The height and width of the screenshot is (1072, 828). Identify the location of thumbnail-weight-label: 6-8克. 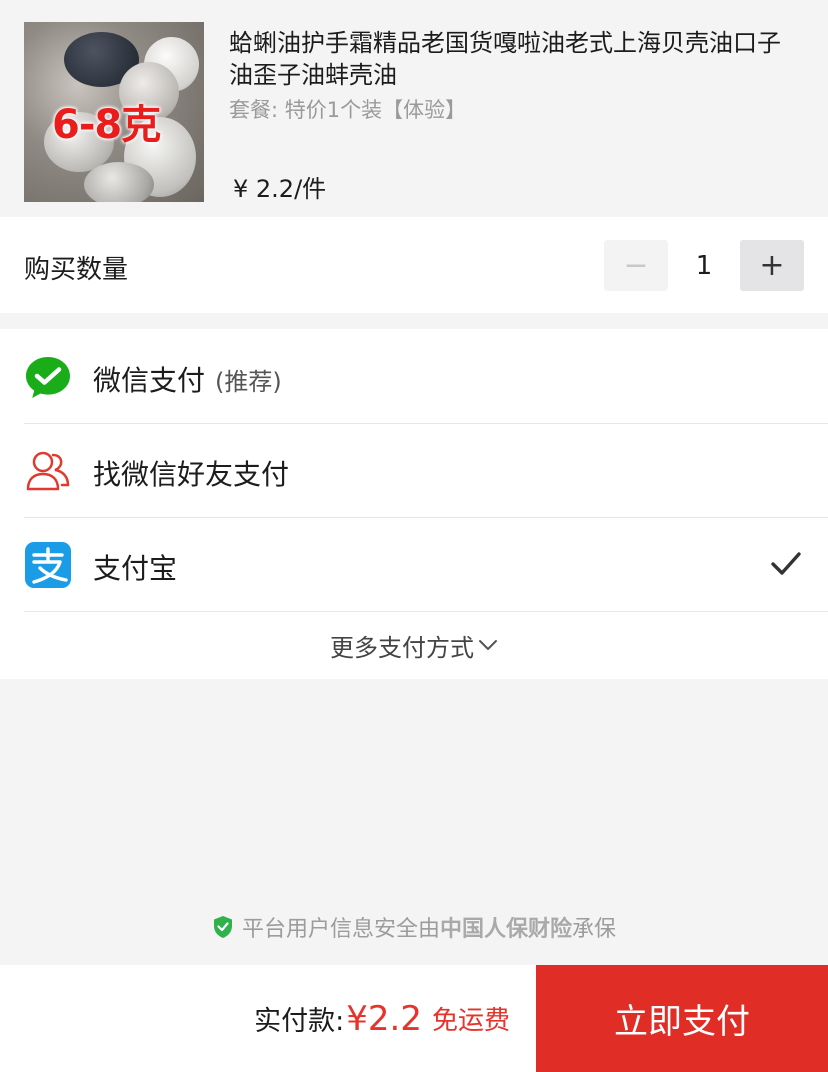
(106, 125).